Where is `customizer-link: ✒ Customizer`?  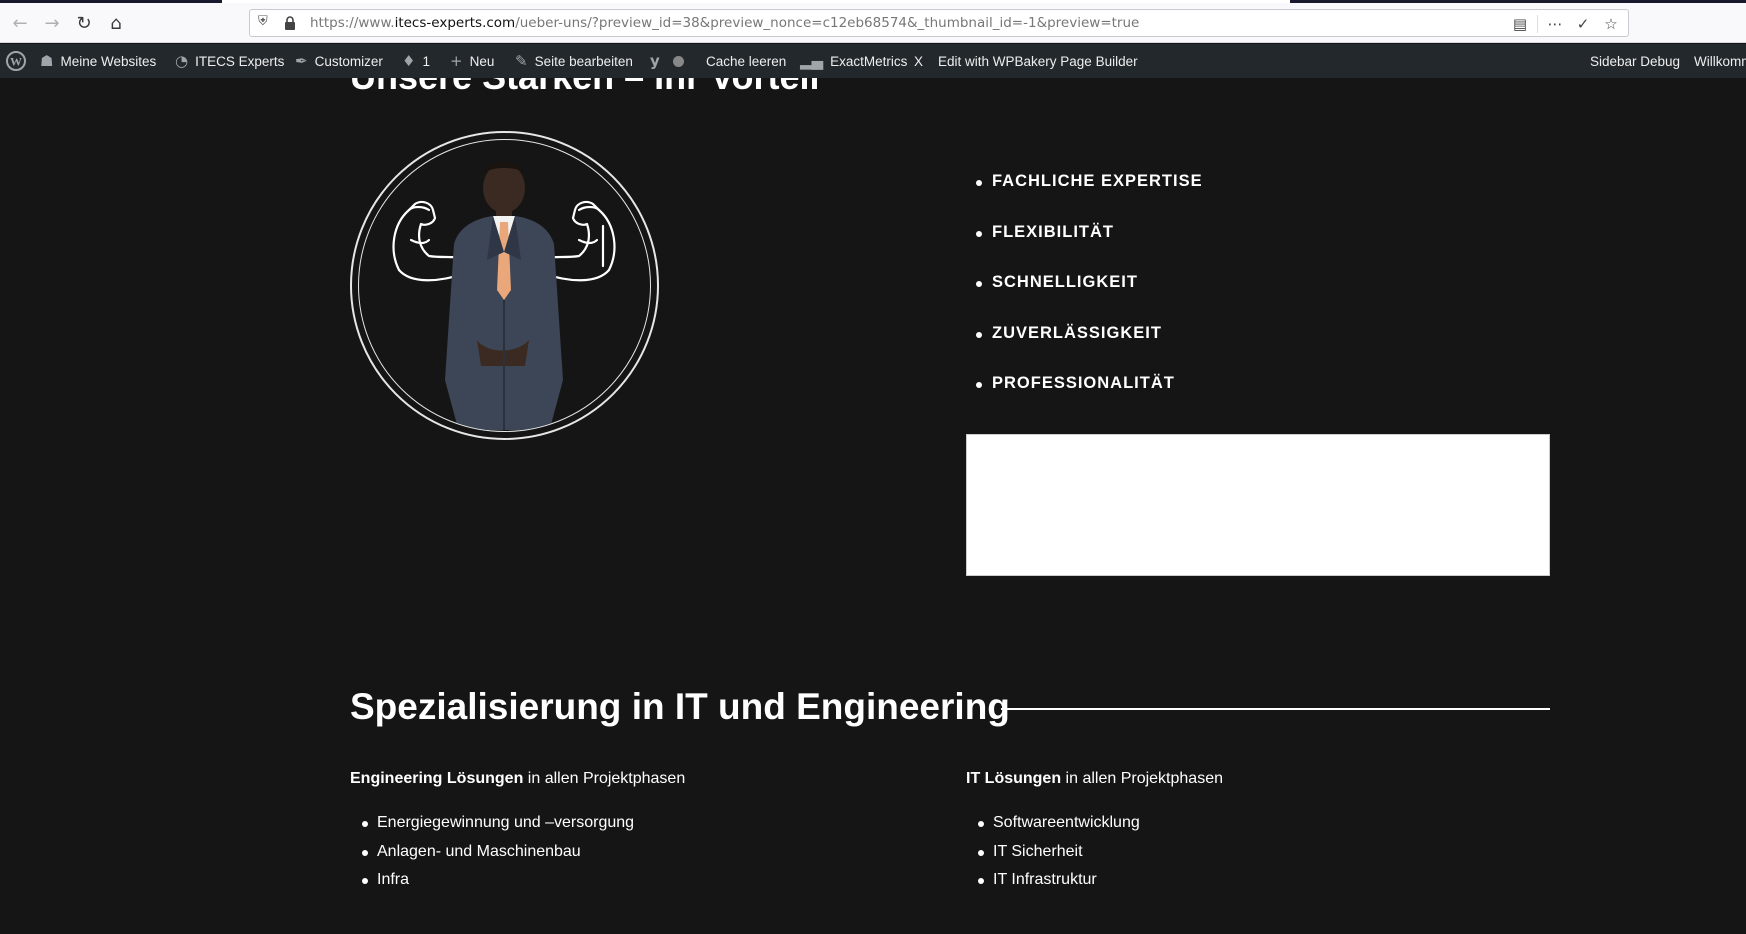
customizer-link: ✒ Customizer is located at coordinates (339, 61).